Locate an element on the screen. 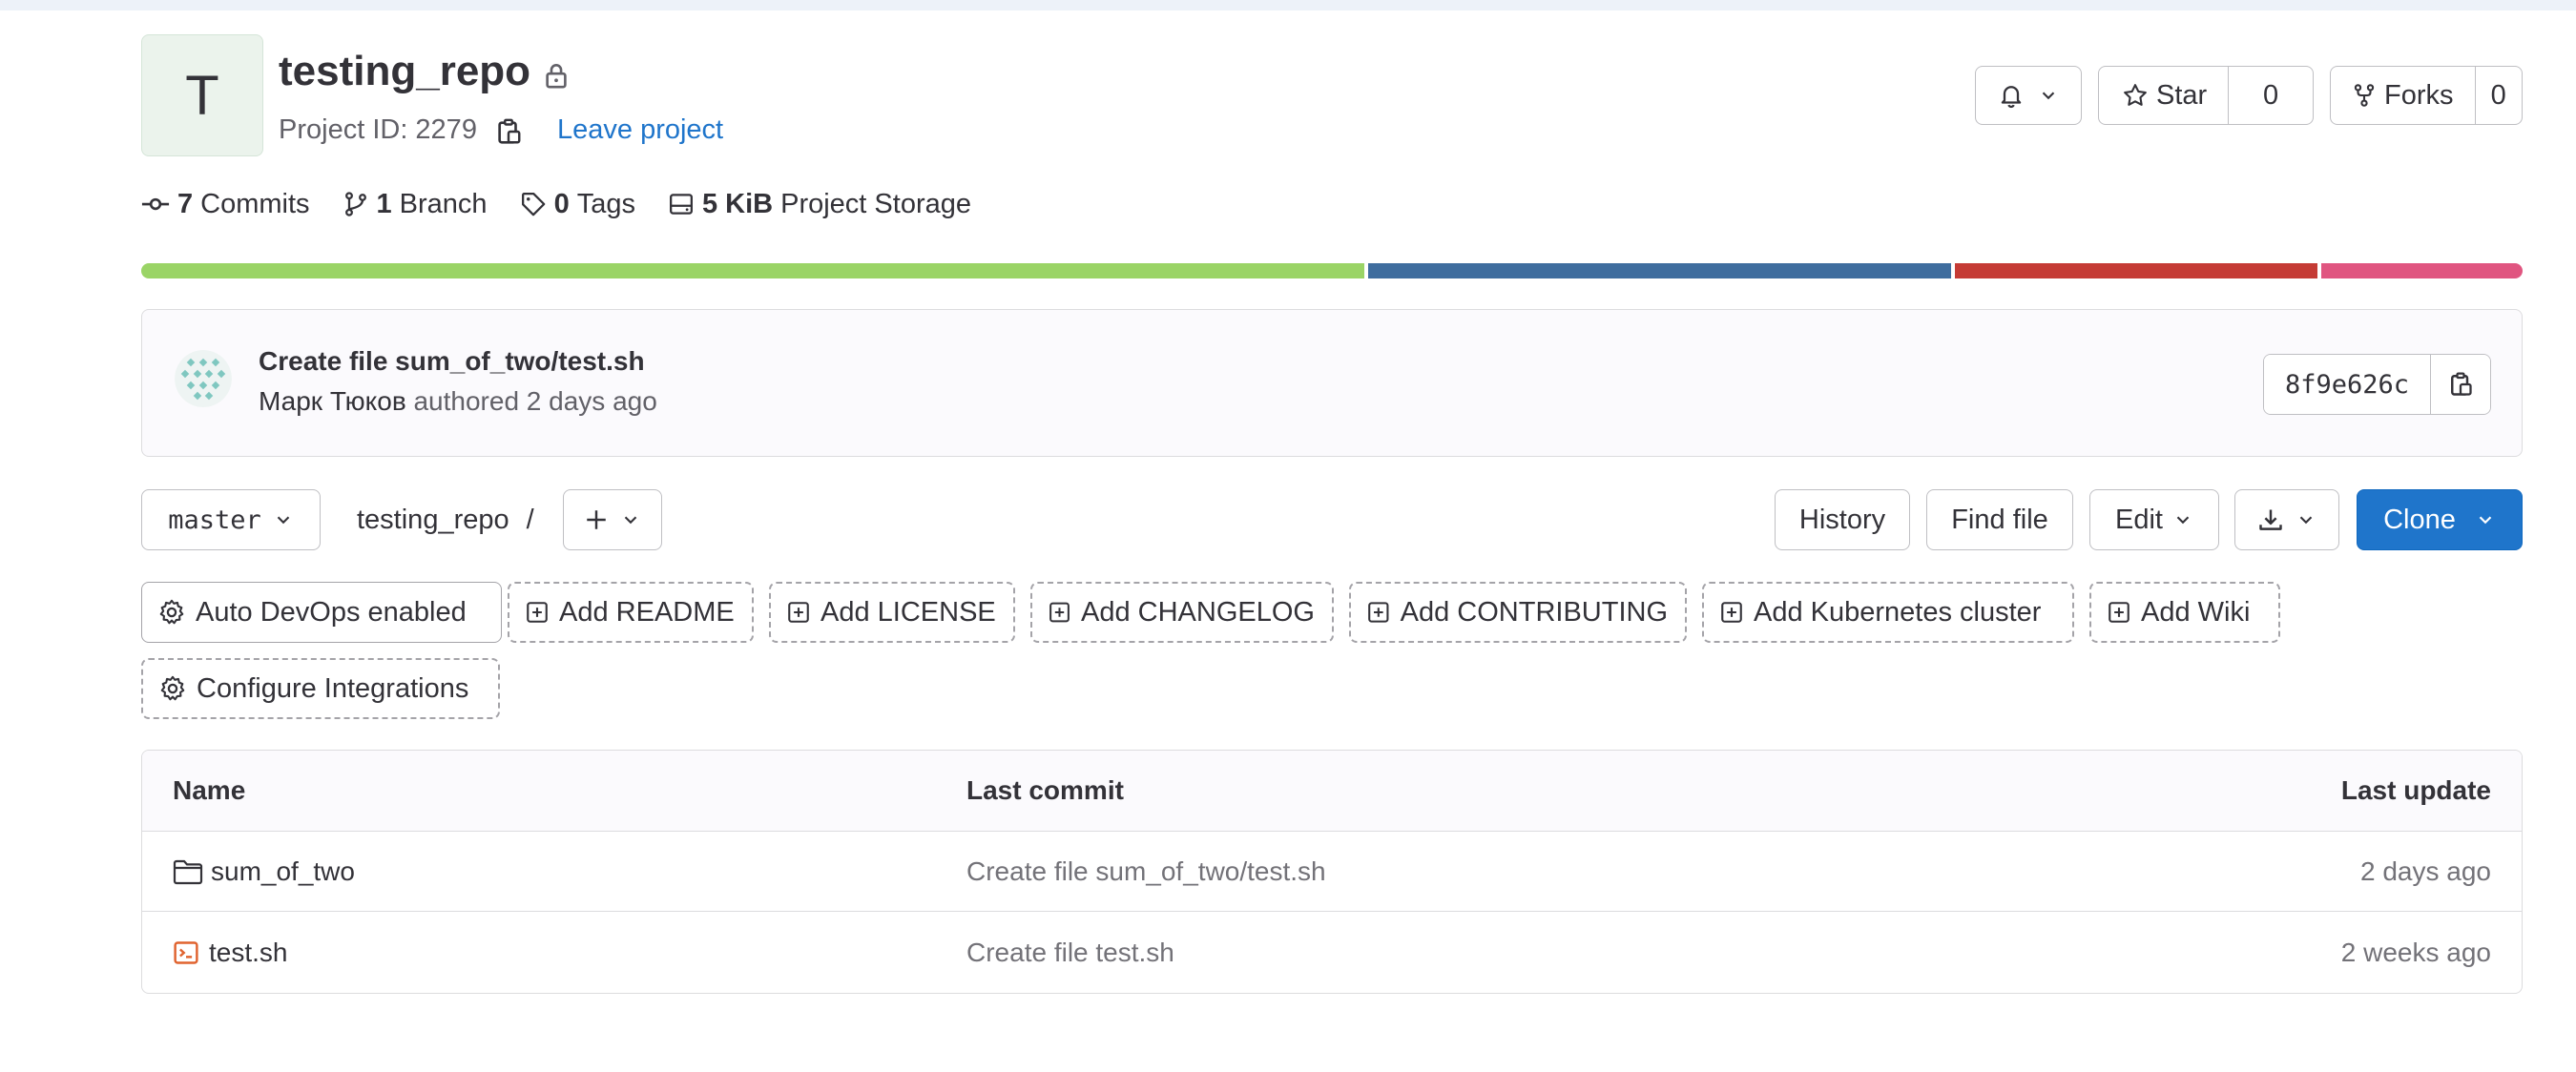 Image resolution: width=2576 pixels, height=1072 pixels. clone-dropdown: Clone is located at coordinates (2440, 519).